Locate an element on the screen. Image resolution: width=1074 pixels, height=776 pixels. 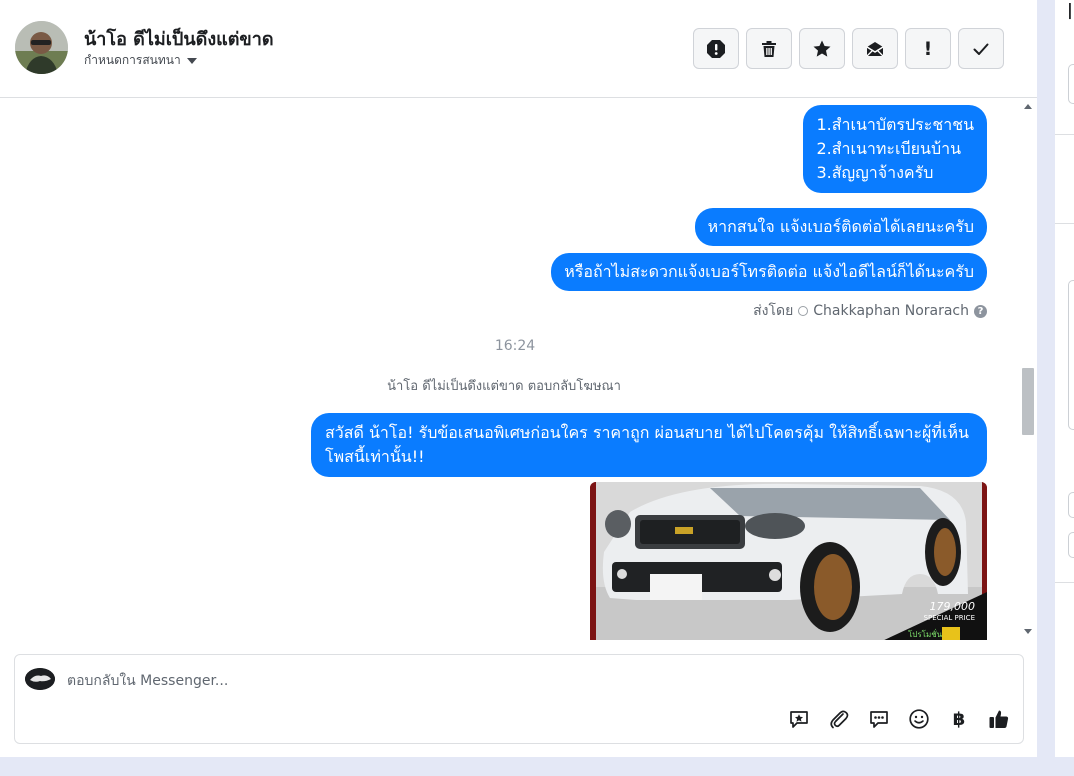
payment-button: ฿ is located at coordinates (959, 719).